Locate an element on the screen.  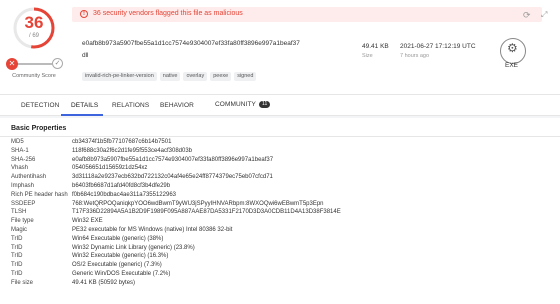
active-tab-indicator is located at coordinates (82, 115).